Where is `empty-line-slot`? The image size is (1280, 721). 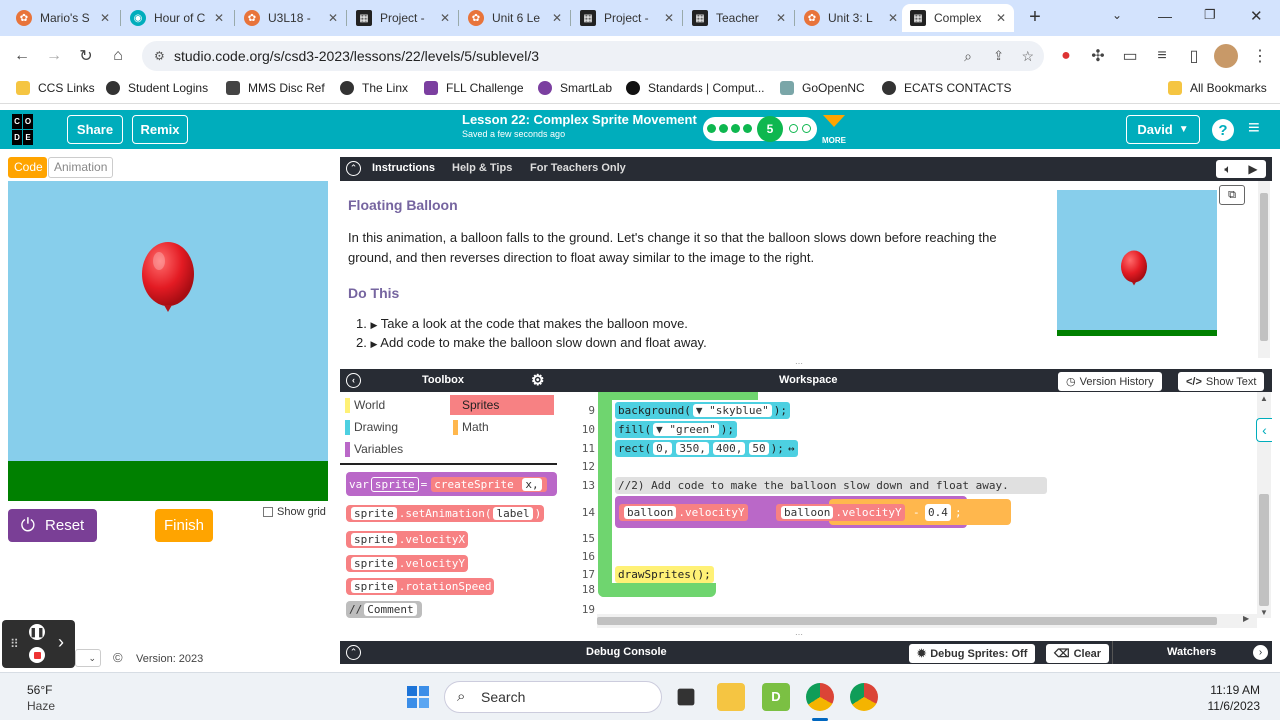 empty-line-slot is located at coordinates (622, 466).